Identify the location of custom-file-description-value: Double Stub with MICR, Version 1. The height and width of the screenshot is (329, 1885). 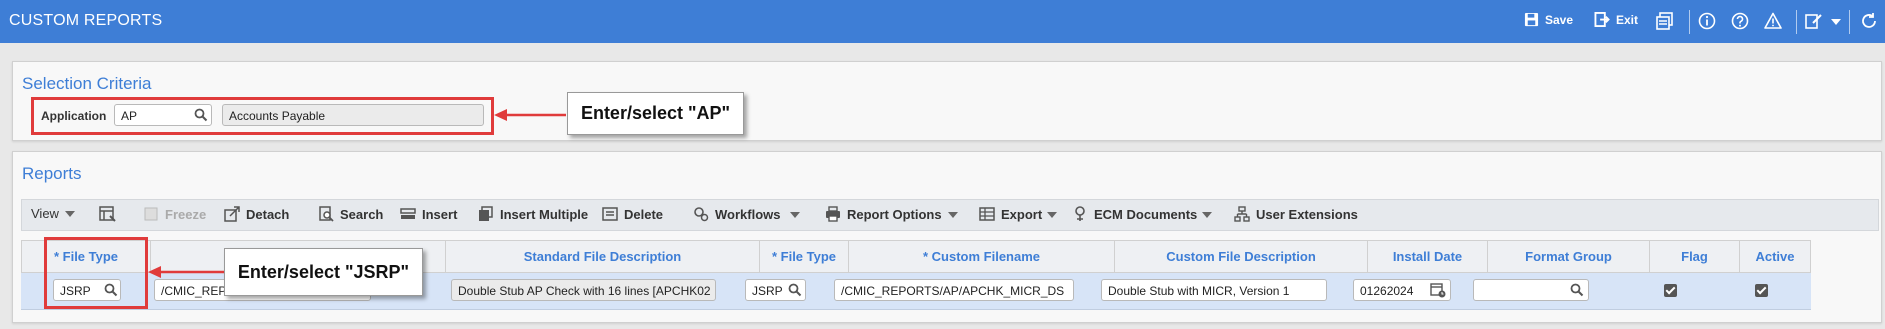
(1199, 291).